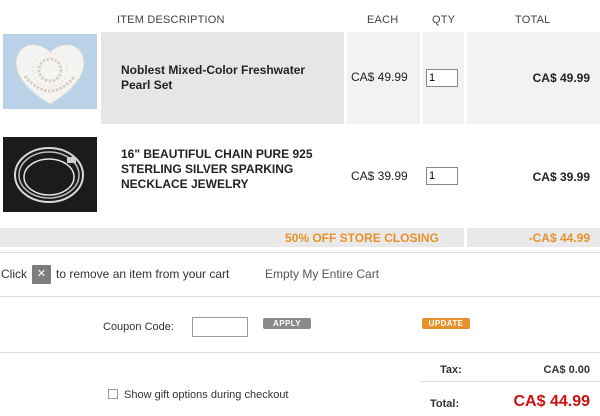  What do you see at coordinates (383, 20) in the screenshot?
I see `header-each: EACH` at bounding box center [383, 20].